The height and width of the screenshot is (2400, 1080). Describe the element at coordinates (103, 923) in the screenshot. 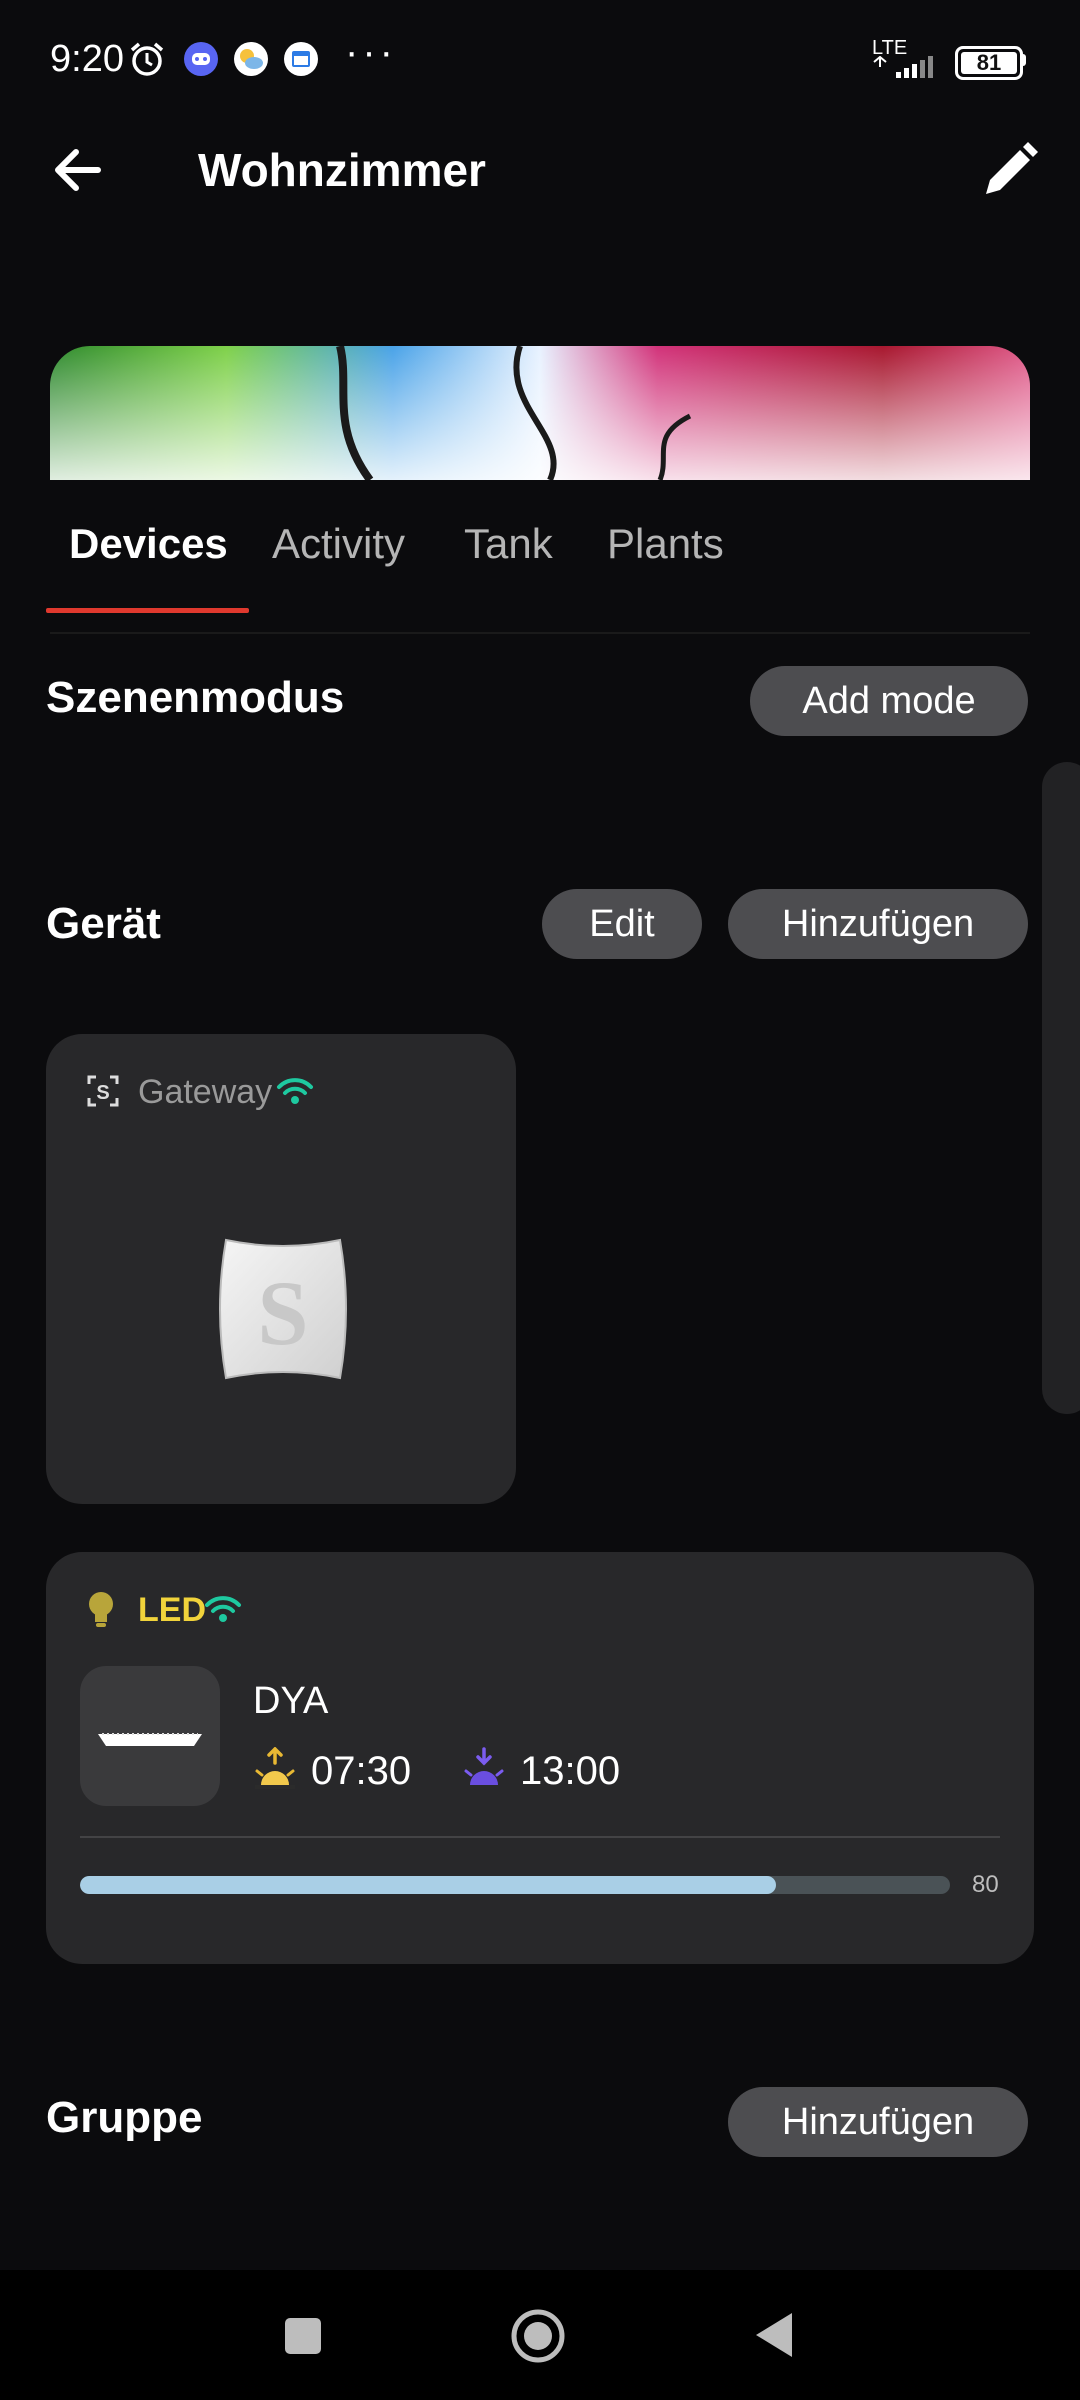

I see `device-heading: Gerät` at that location.